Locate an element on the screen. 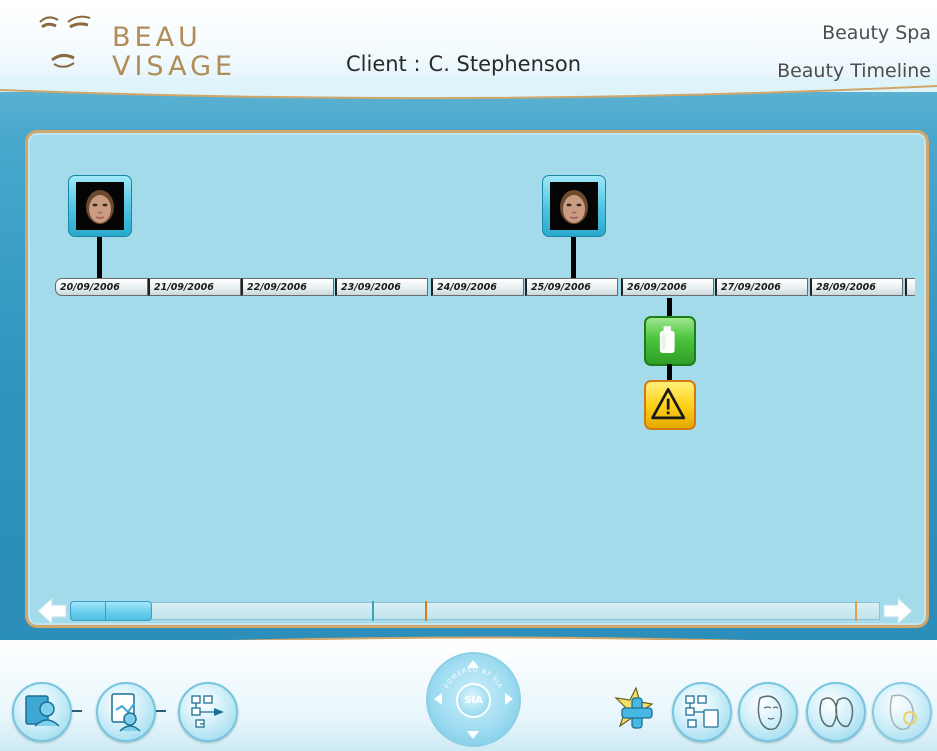 This screenshot has width=937, height=751. treatment-flow-button is located at coordinates (208, 712).